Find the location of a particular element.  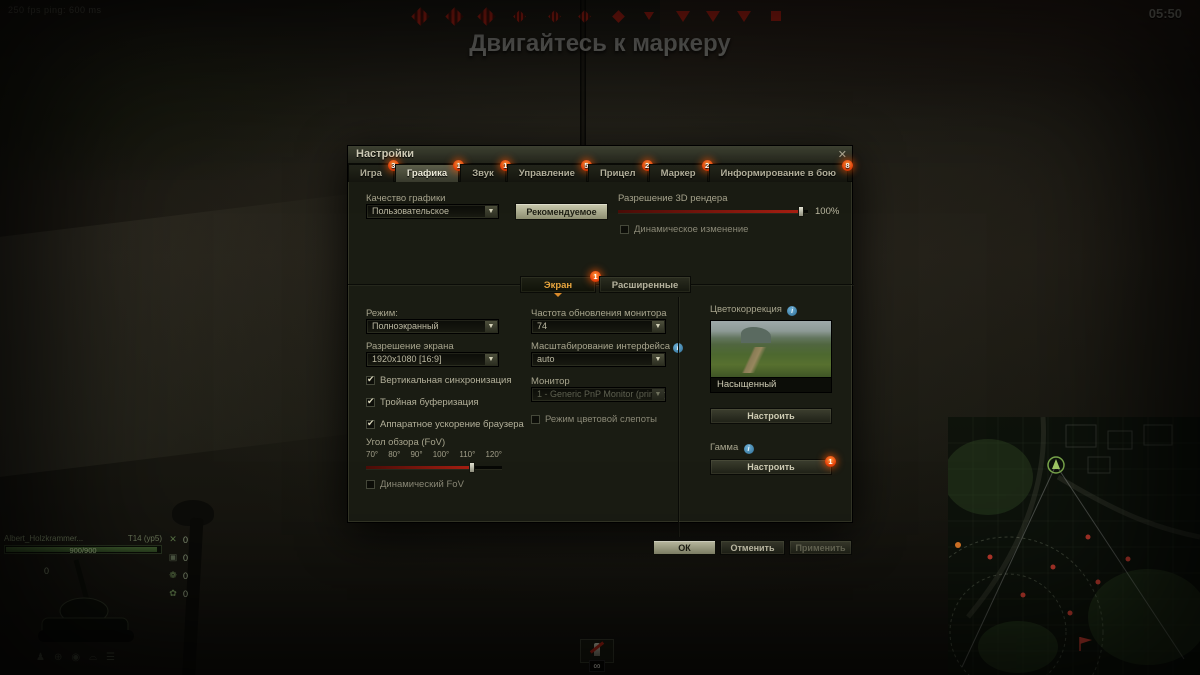

fov-label: Угол обзора (FoV) is located at coordinates (406, 442).